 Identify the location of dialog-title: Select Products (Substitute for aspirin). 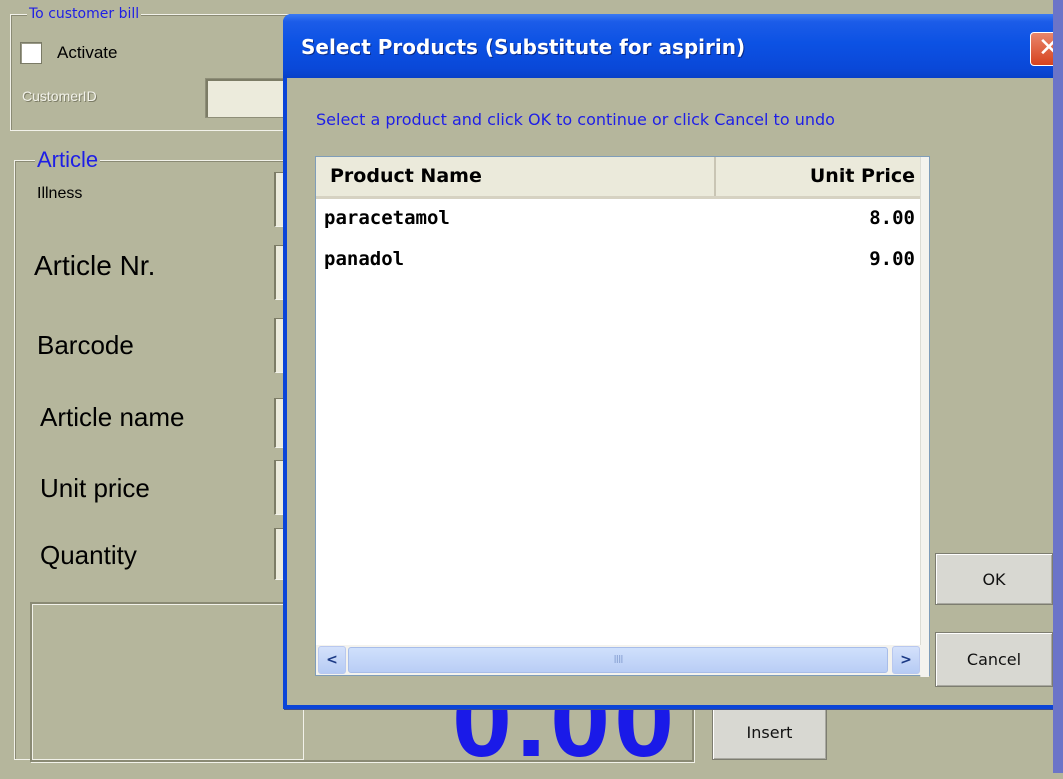
(523, 47).